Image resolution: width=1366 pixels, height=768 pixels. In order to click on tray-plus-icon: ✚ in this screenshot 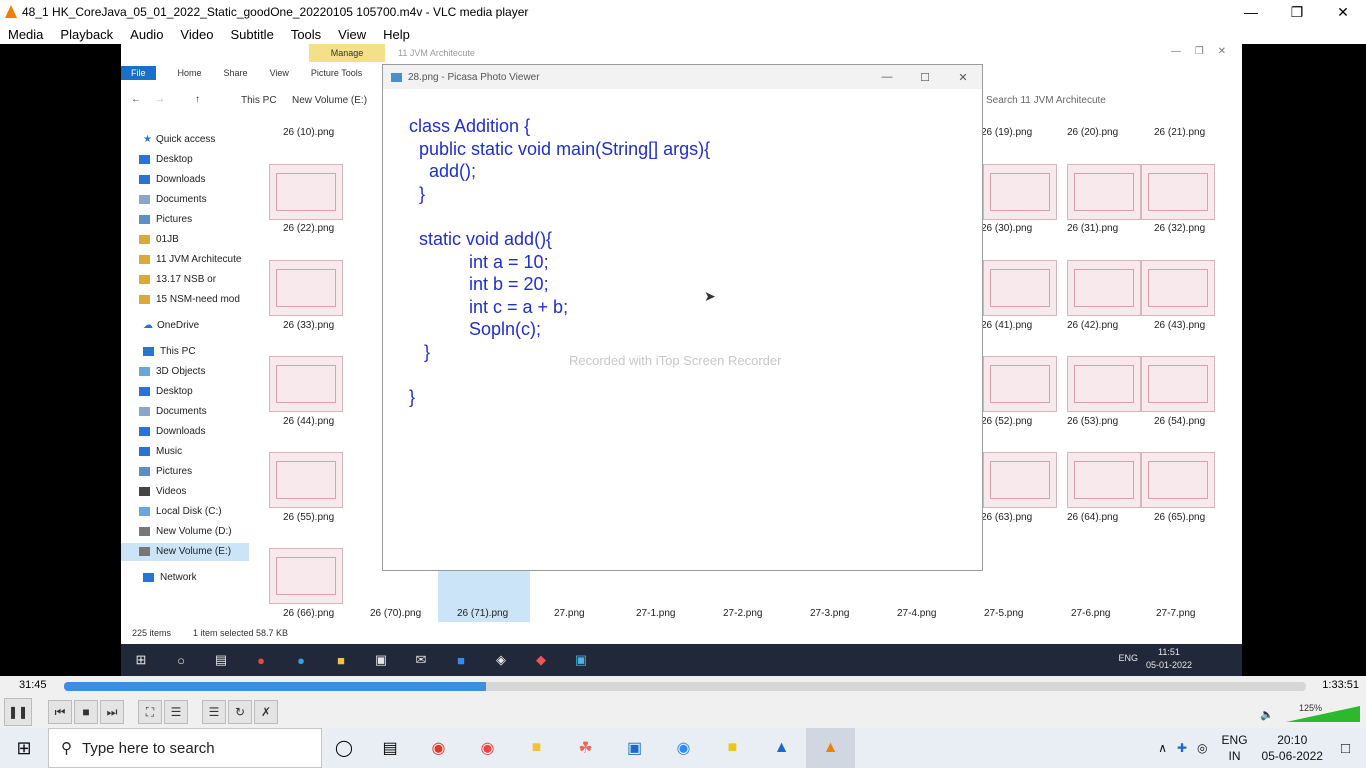, I will do `click(1182, 748)`.